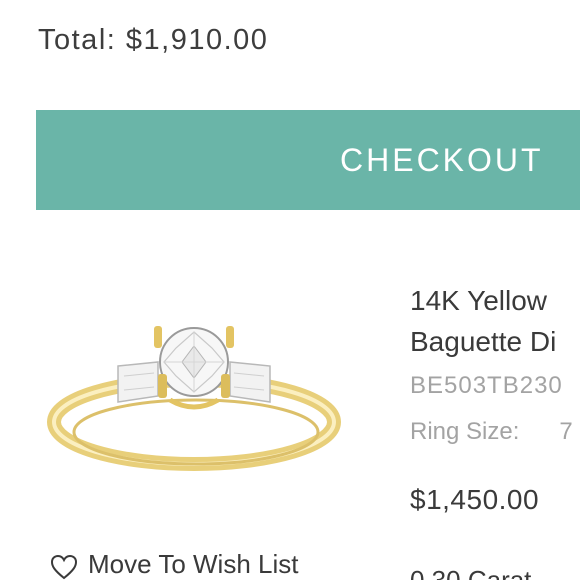 The image size is (580, 580). I want to click on cart-total: Total: $1,910.00, so click(153, 40).